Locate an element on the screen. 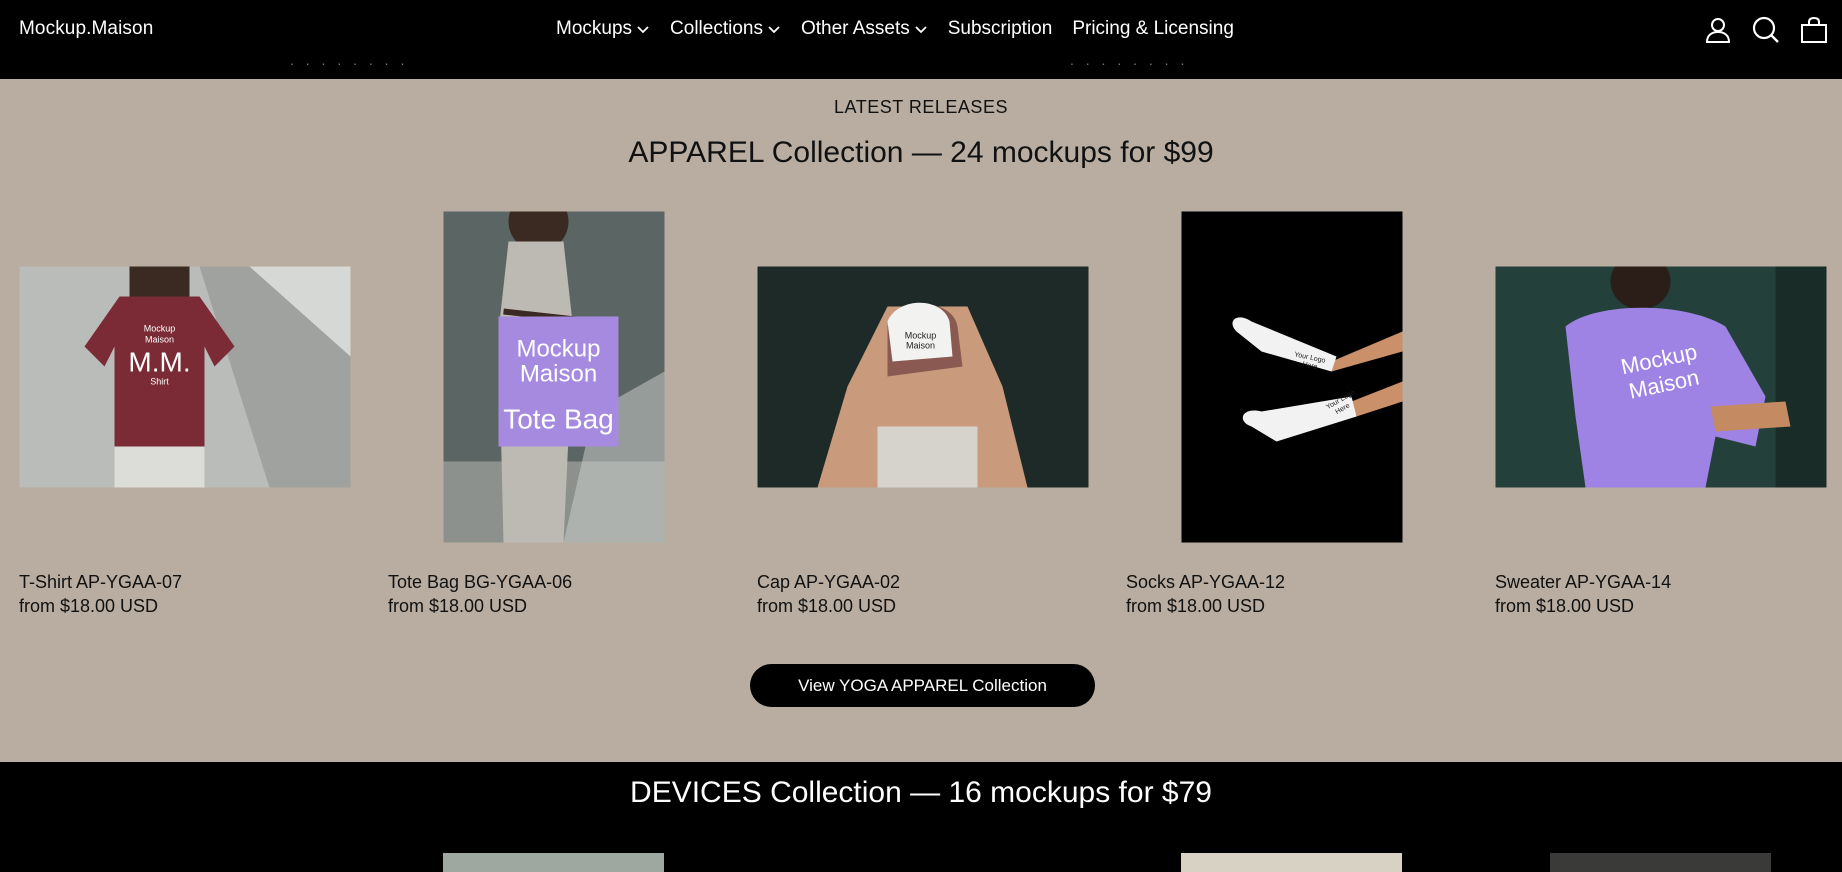 This screenshot has height=872, width=1842. section-title: APPAREL Collection — 24 mockups for $99 is located at coordinates (921, 152).